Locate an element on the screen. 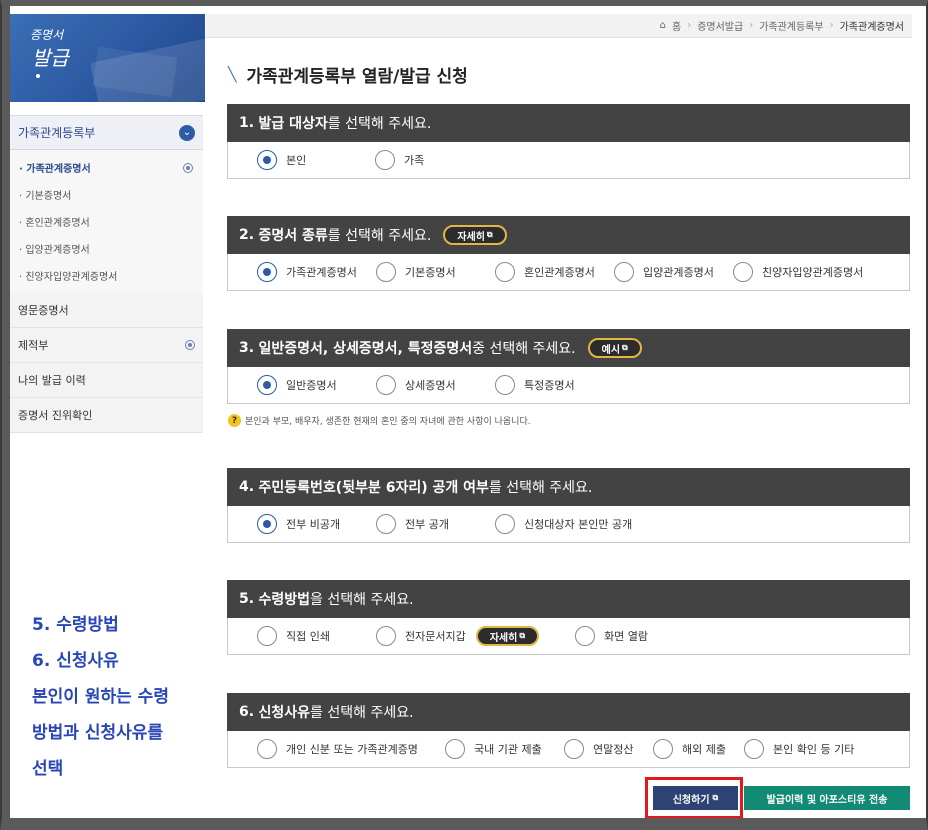 This screenshot has height=830, width=928. option-e-wallet: 전자문서지갑 is located at coordinates (421, 636).